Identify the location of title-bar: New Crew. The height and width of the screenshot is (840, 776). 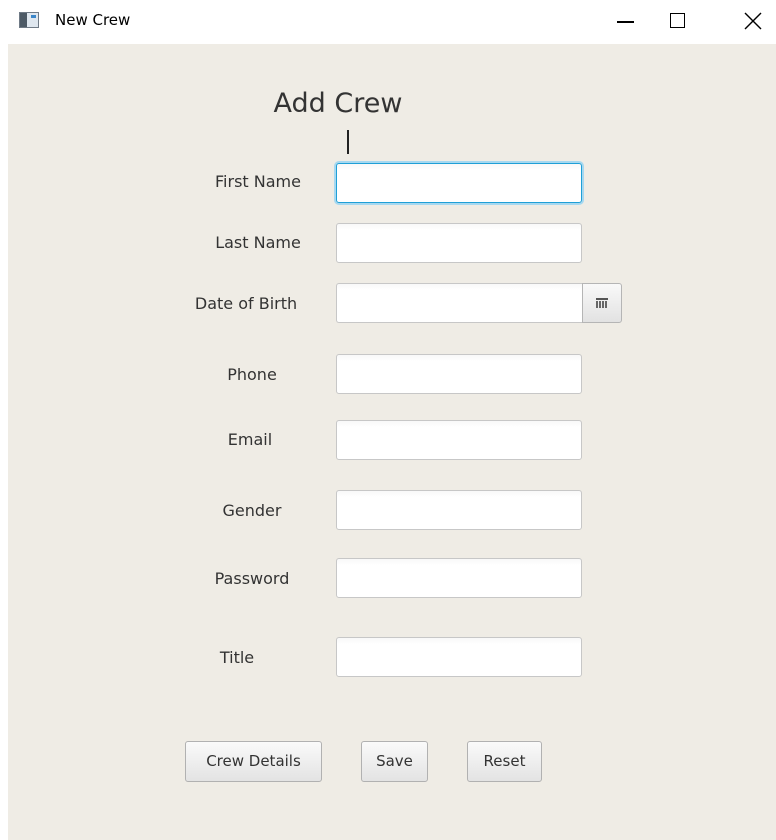
(388, 22).